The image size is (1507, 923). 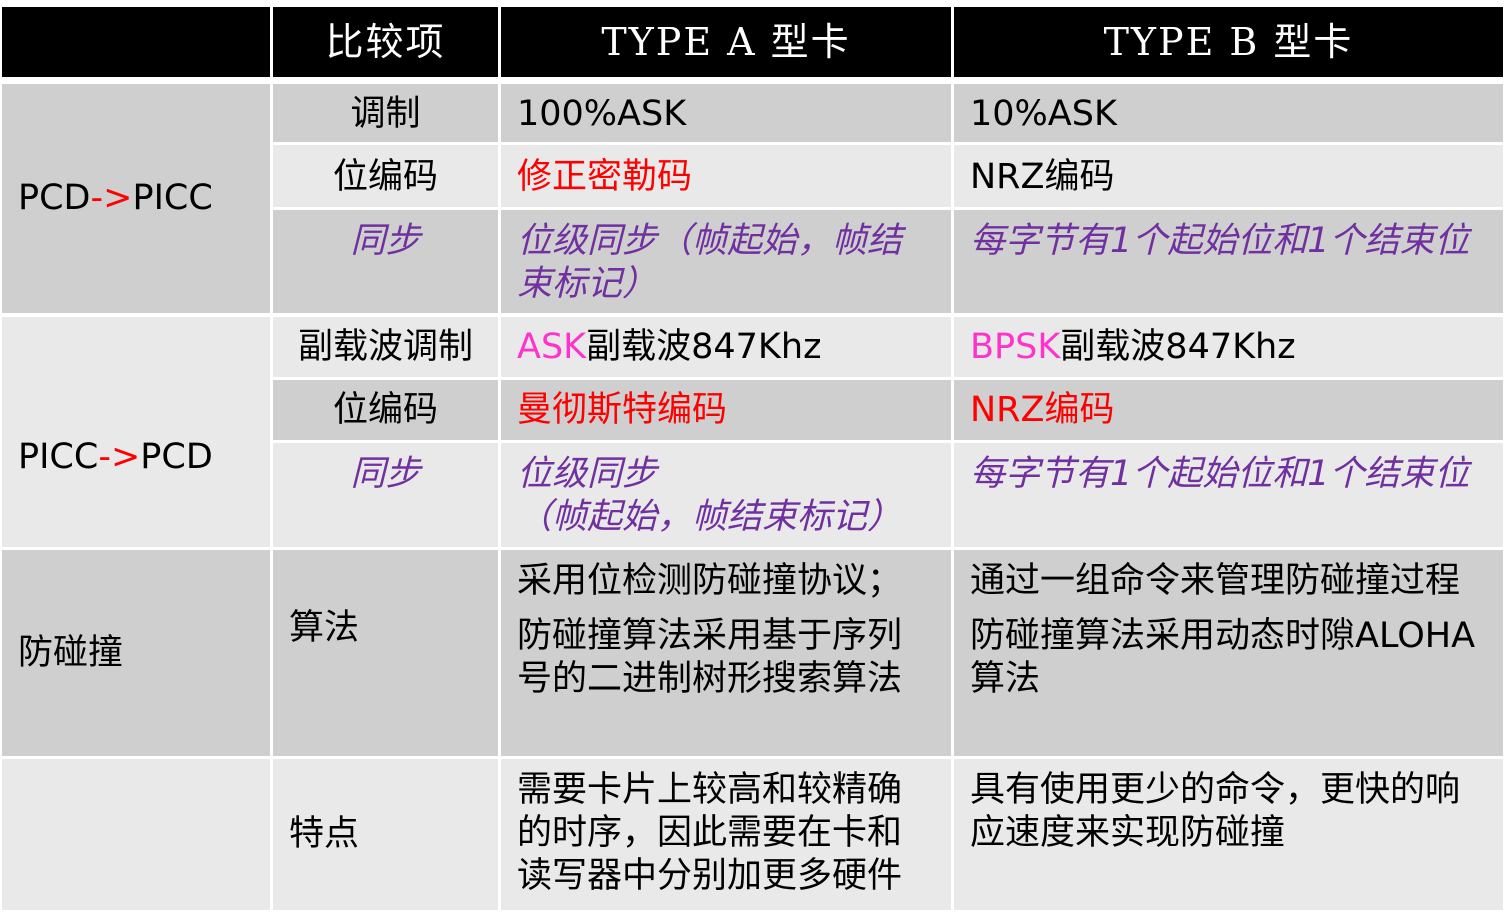 What do you see at coordinates (1228, 113) in the screenshot?
I see `type-b-modulation: 10%ASK` at bounding box center [1228, 113].